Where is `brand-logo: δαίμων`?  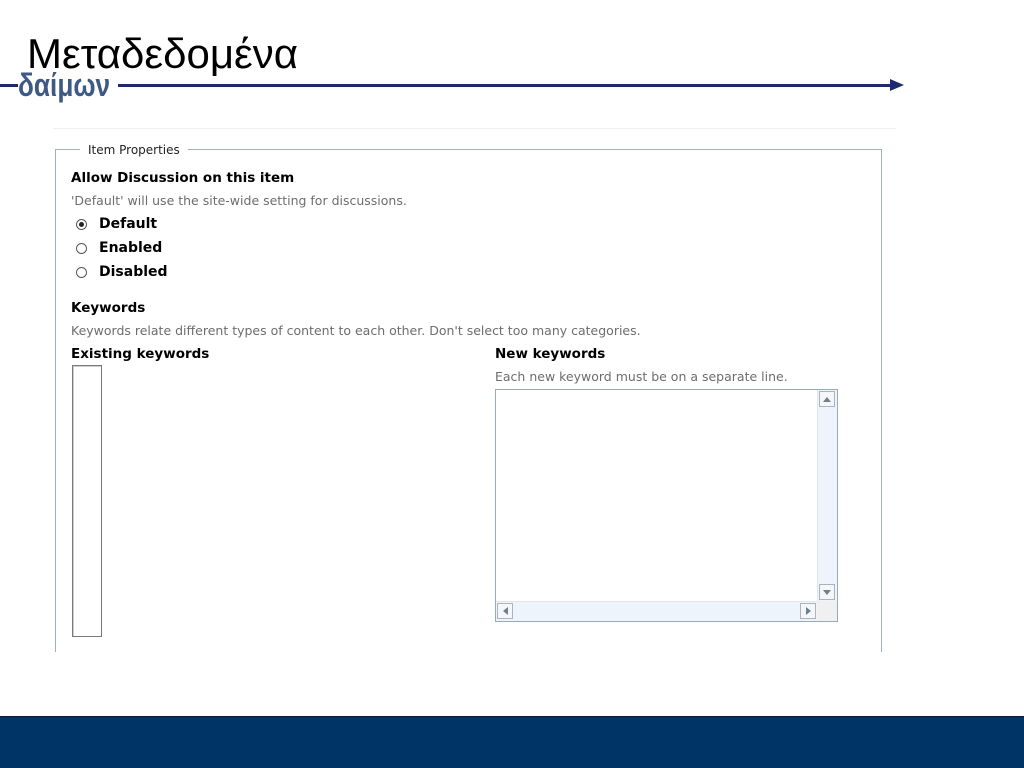 brand-logo: δαίμων is located at coordinates (64, 85).